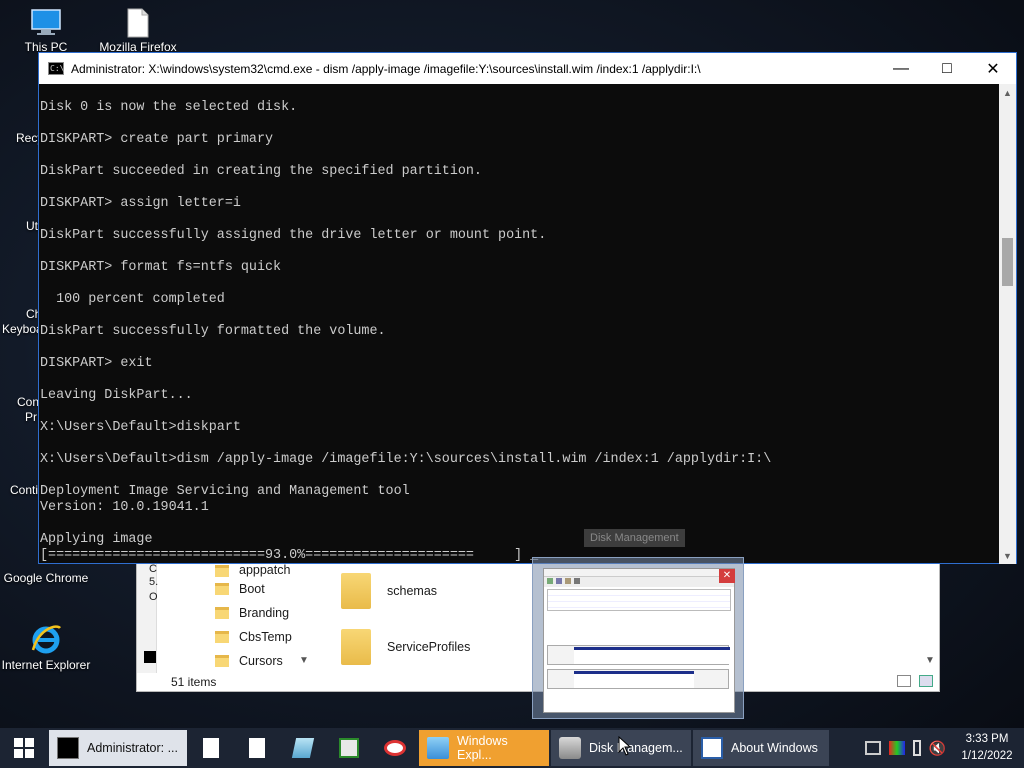  Describe the element at coordinates (46, 639) in the screenshot. I see `ie-icon` at that location.